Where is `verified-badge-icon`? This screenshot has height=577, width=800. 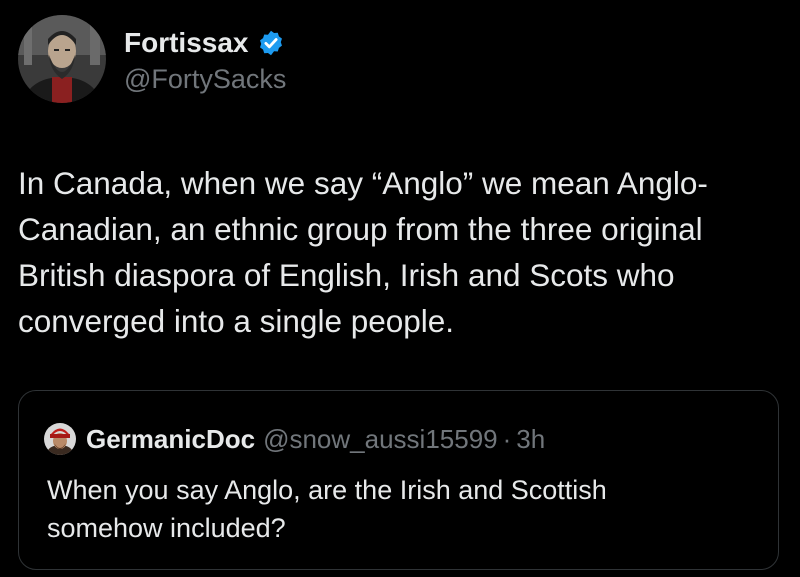
verified-badge-icon is located at coordinates (270, 43).